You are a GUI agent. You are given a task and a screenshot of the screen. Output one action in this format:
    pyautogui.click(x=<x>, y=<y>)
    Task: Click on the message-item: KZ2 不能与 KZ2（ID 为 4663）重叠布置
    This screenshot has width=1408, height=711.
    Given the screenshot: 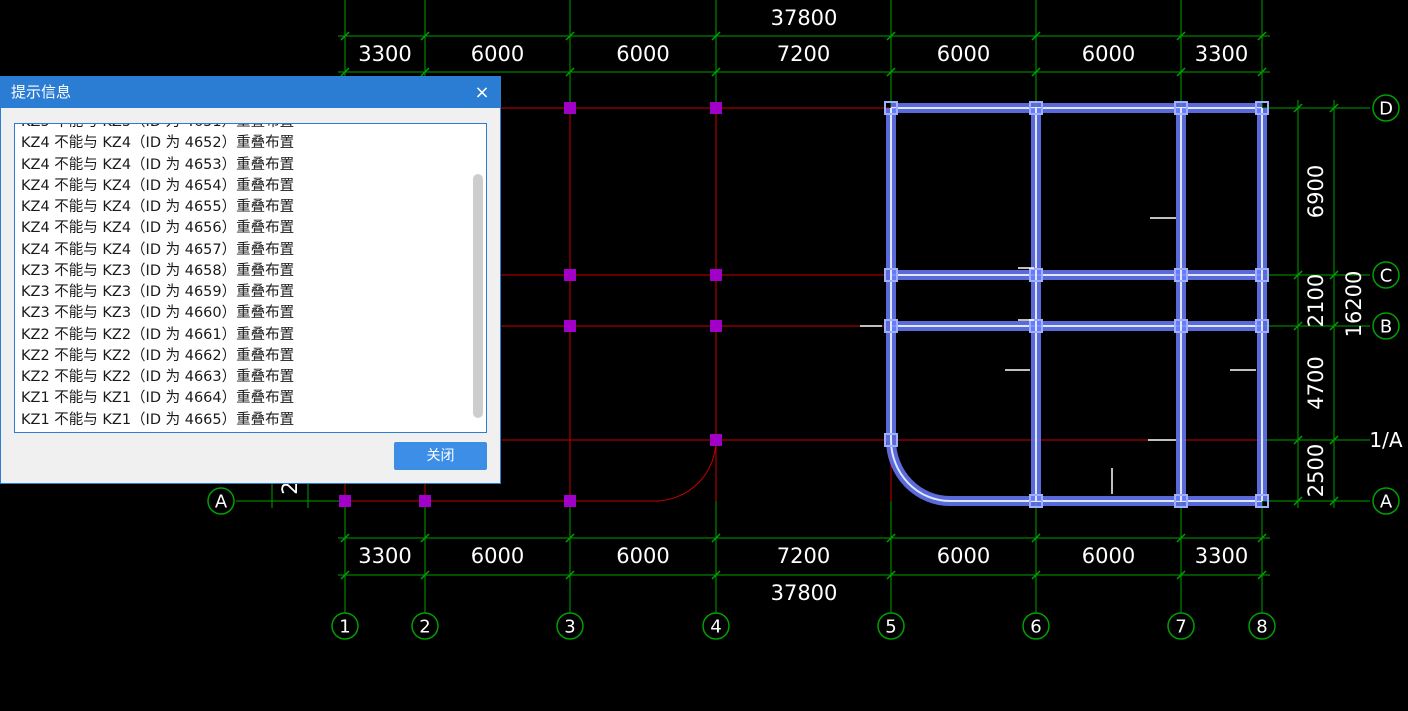 What is the action you would take?
    pyautogui.click(x=158, y=377)
    